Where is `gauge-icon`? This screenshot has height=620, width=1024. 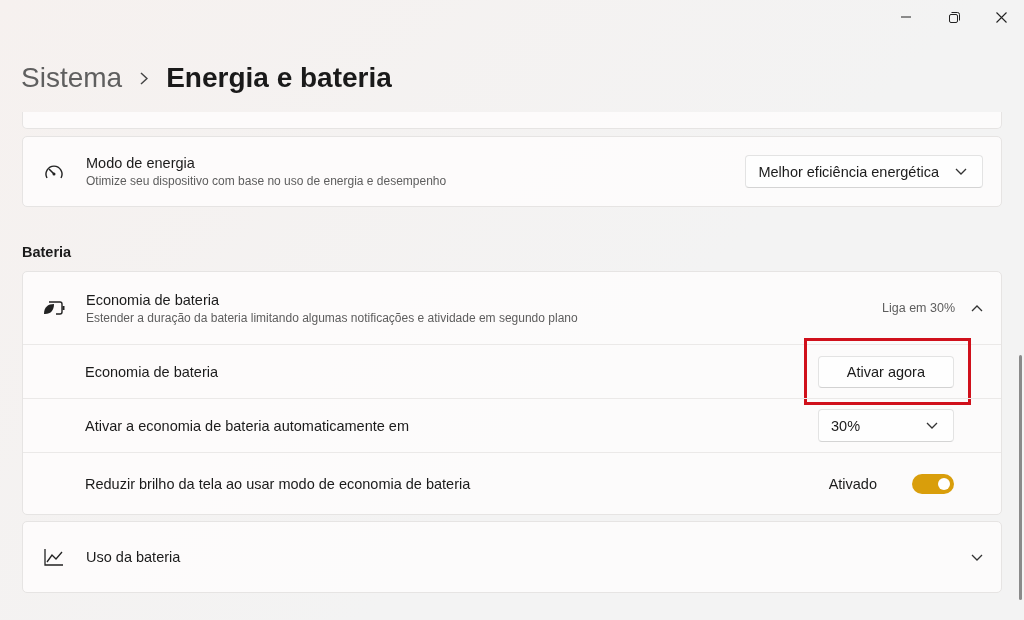
gauge-icon is located at coordinates (54, 171).